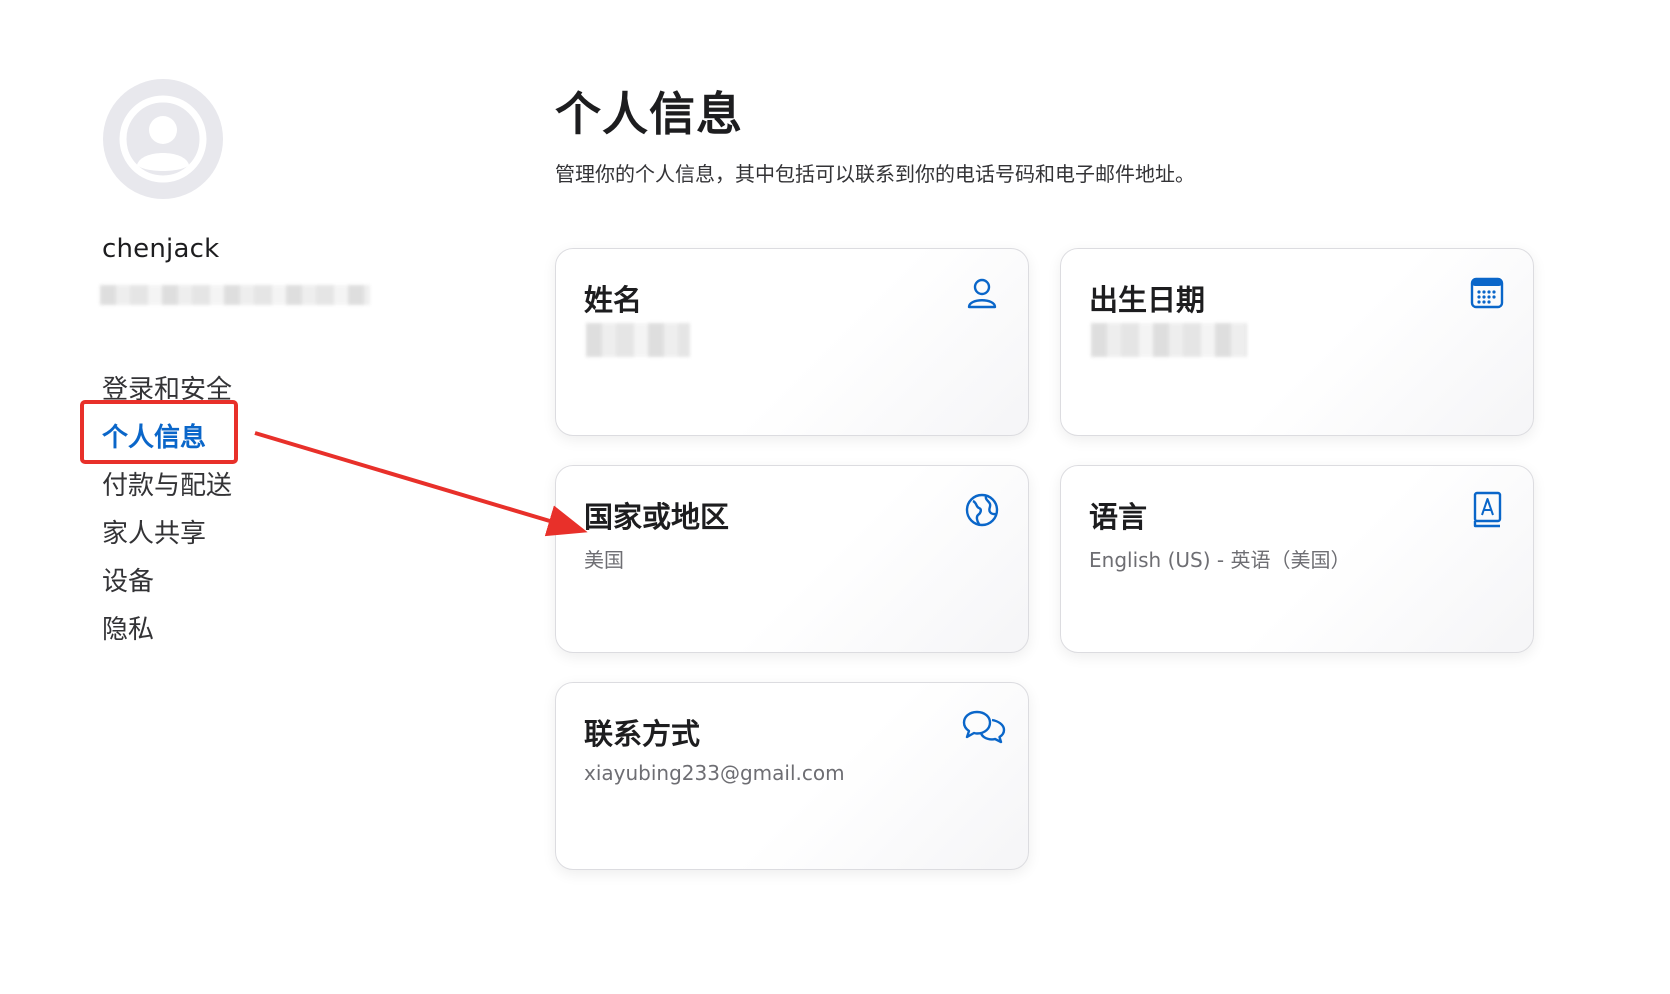 The image size is (1670, 994). Describe the element at coordinates (792, 342) in the screenshot. I see `name-card: 姓名` at that location.